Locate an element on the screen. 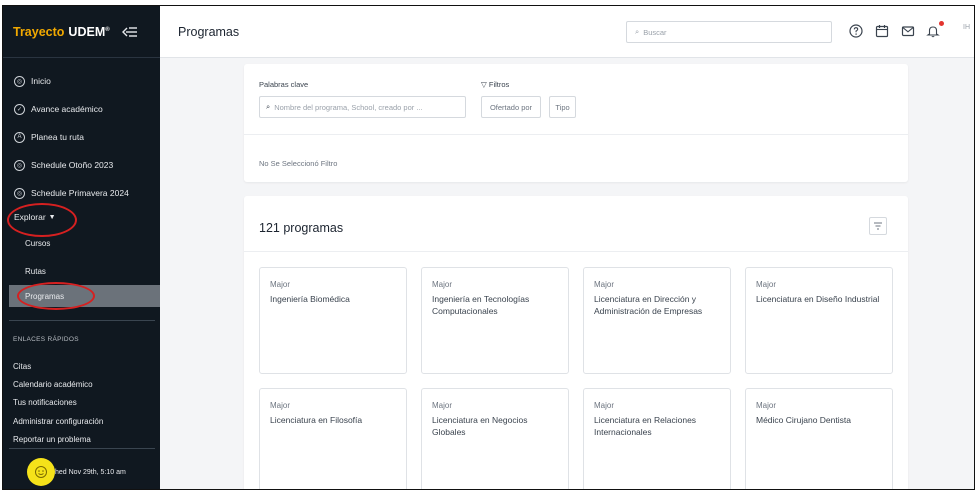 Image resolution: width=977 pixels, height=493 pixels. collapse-sidebar-icon is located at coordinates (129, 32).